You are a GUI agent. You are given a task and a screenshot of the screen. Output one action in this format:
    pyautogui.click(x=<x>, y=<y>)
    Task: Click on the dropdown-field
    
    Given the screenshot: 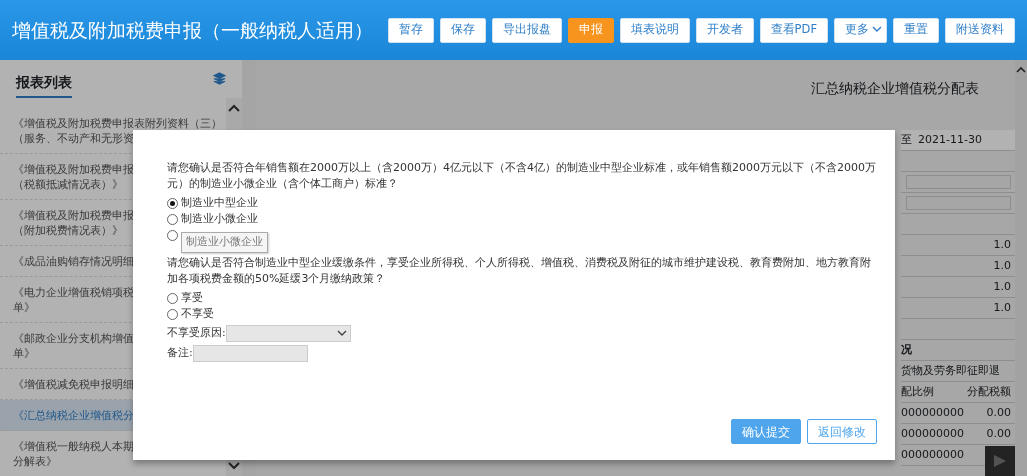 What is the action you would take?
    pyautogui.click(x=288, y=333)
    